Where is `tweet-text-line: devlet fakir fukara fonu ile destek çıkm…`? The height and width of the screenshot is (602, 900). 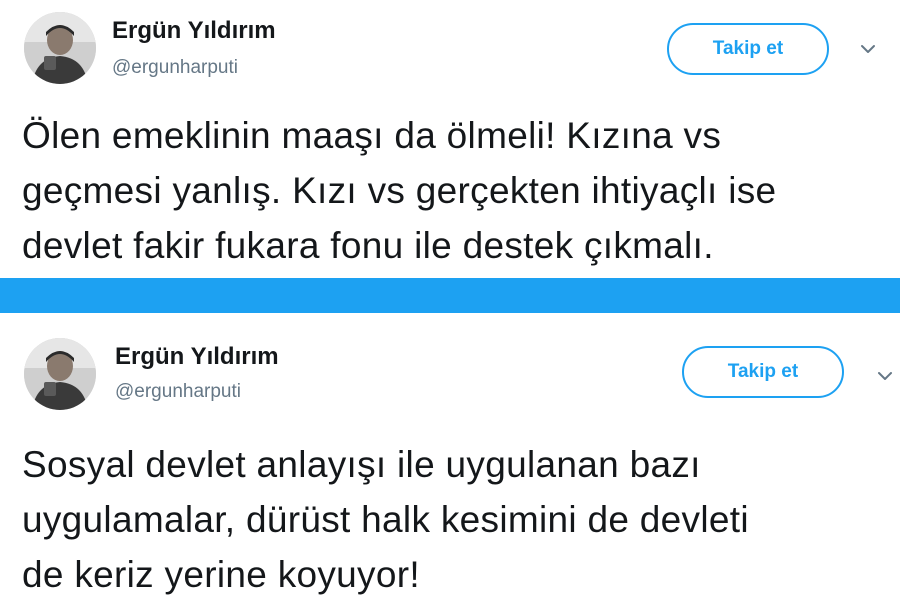
tweet-text-line: devlet fakir fukara fonu ile destek çıkm… is located at coordinates (368, 245).